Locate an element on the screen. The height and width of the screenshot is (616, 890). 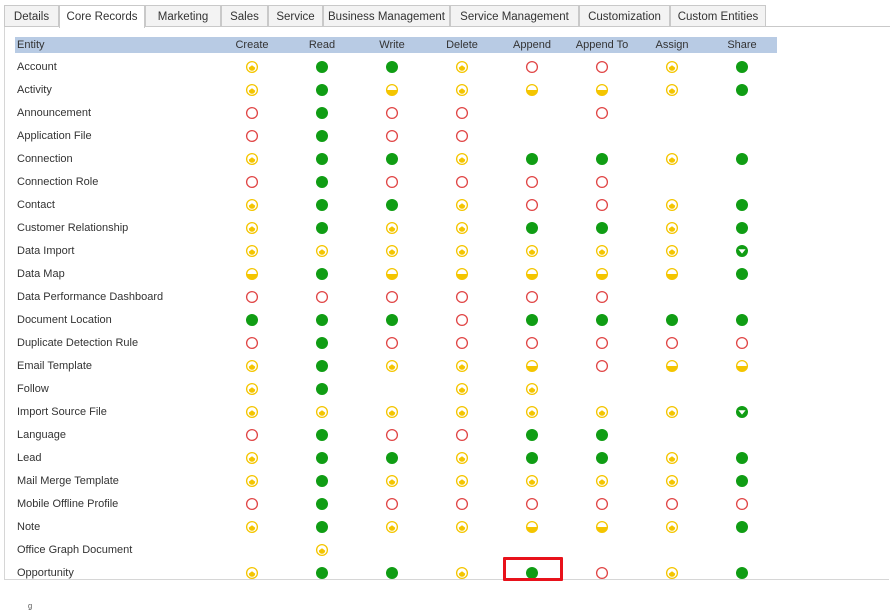
tab-custom-entities: Custom Entities is located at coordinates (718, 16).